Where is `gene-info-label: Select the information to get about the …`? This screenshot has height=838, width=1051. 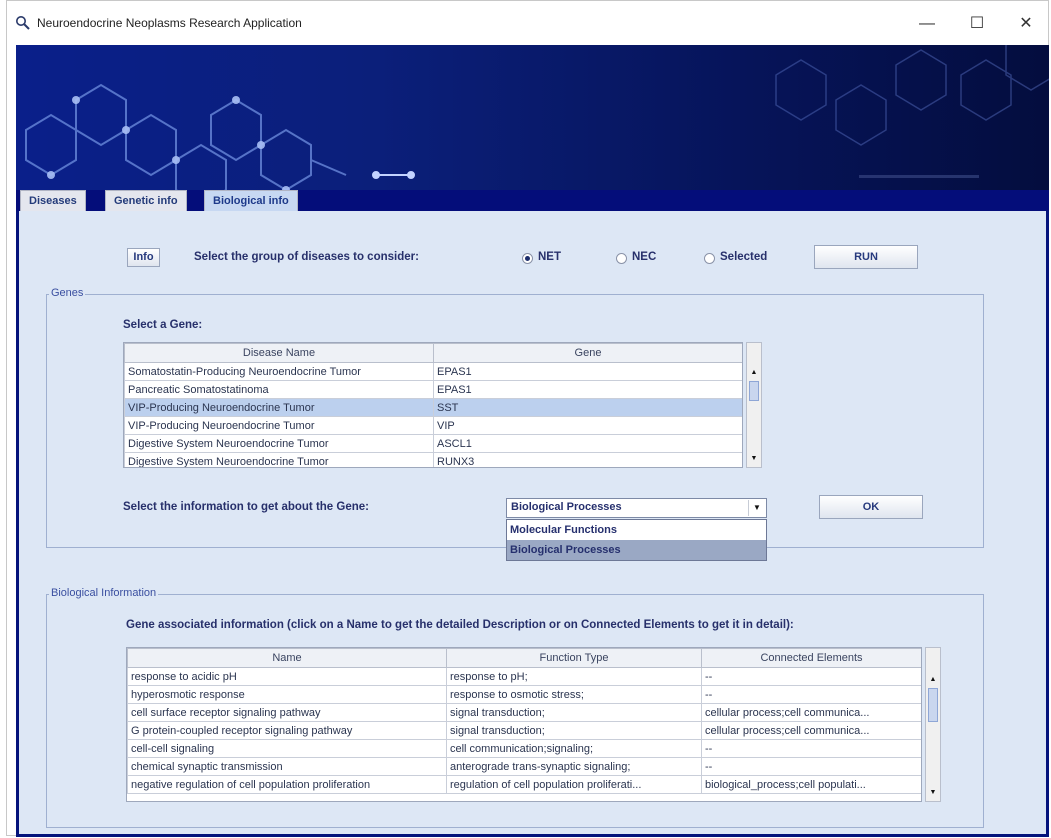
gene-info-label: Select the information to get about the … is located at coordinates (246, 507).